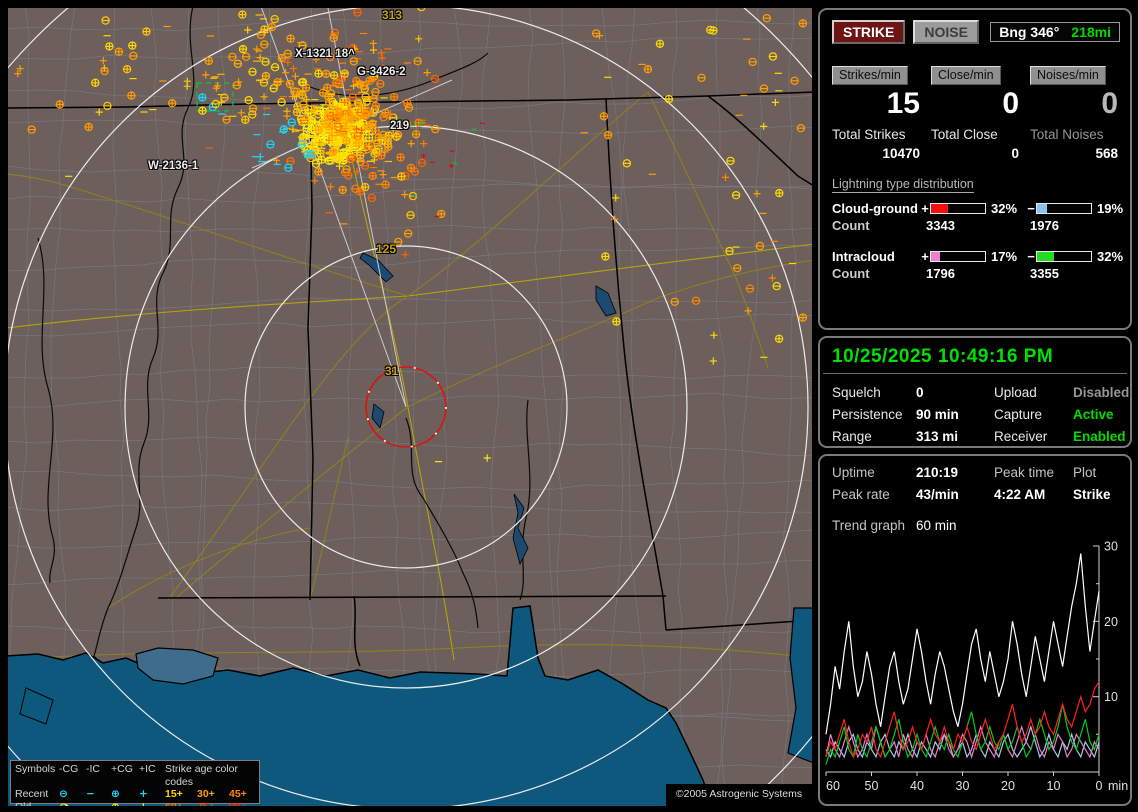  I want to click on upload-label: Upload, so click(1015, 392).